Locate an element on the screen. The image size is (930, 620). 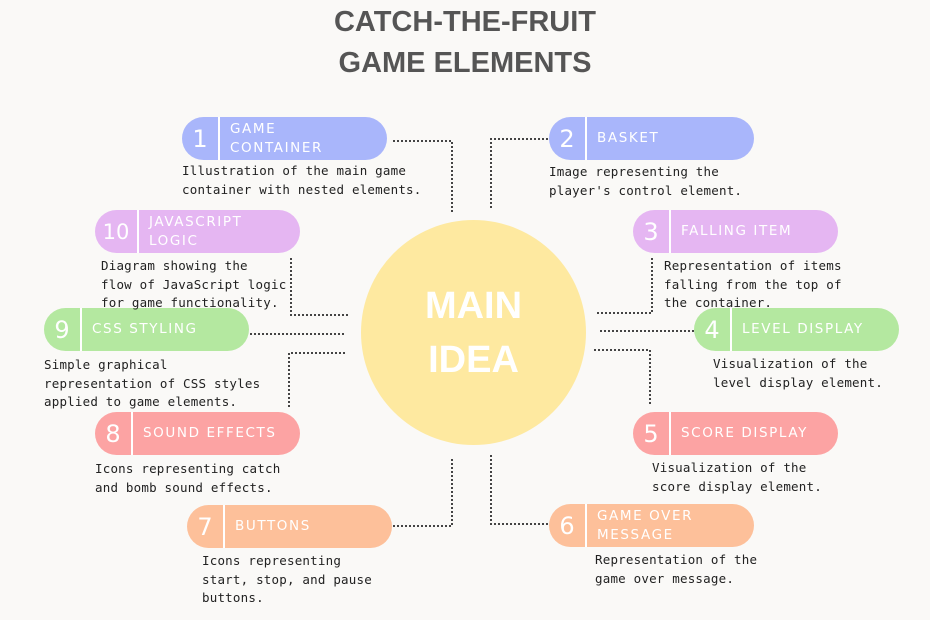
element-pill-10: 10 JAVASCRIPT LOGIC is located at coordinates (197, 231).